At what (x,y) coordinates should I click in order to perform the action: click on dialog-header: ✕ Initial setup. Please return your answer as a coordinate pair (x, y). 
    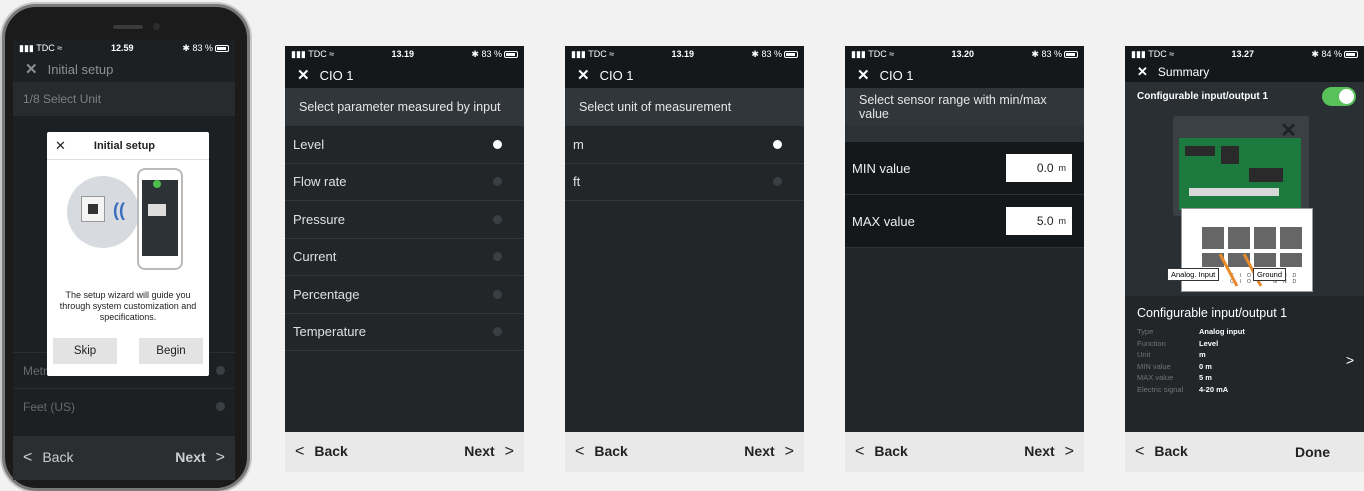
    Looking at the image, I should click on (128, 146).